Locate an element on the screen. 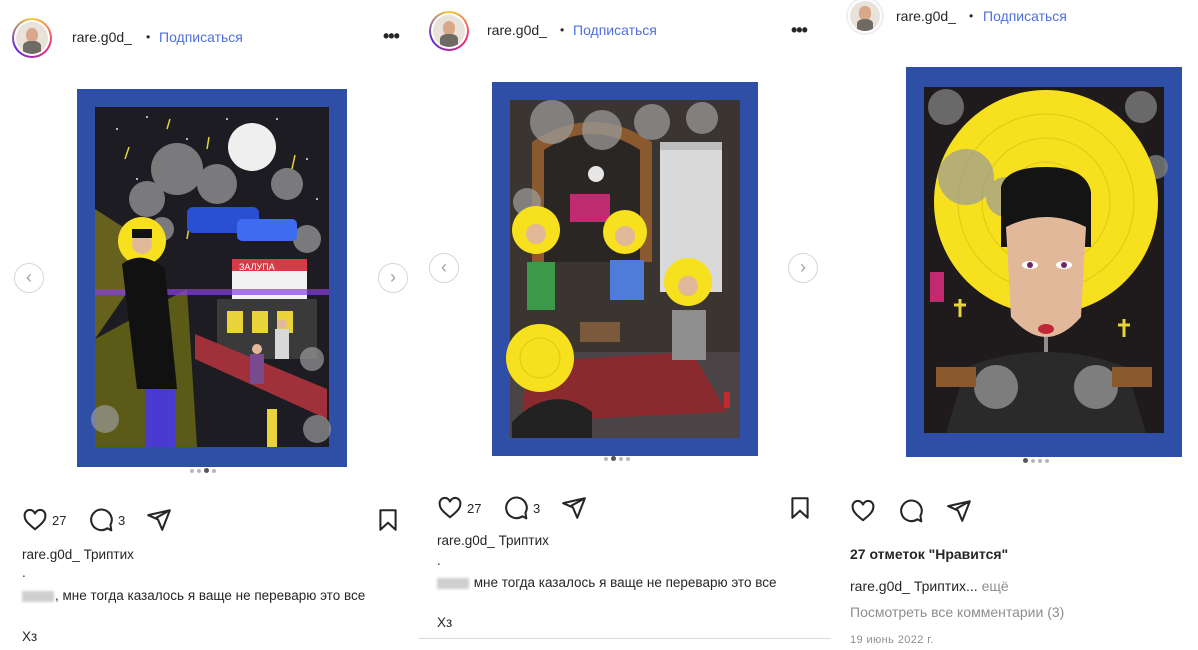  artwork-street-scene: ЗАЛУПА is located at coordinates (212, 278).